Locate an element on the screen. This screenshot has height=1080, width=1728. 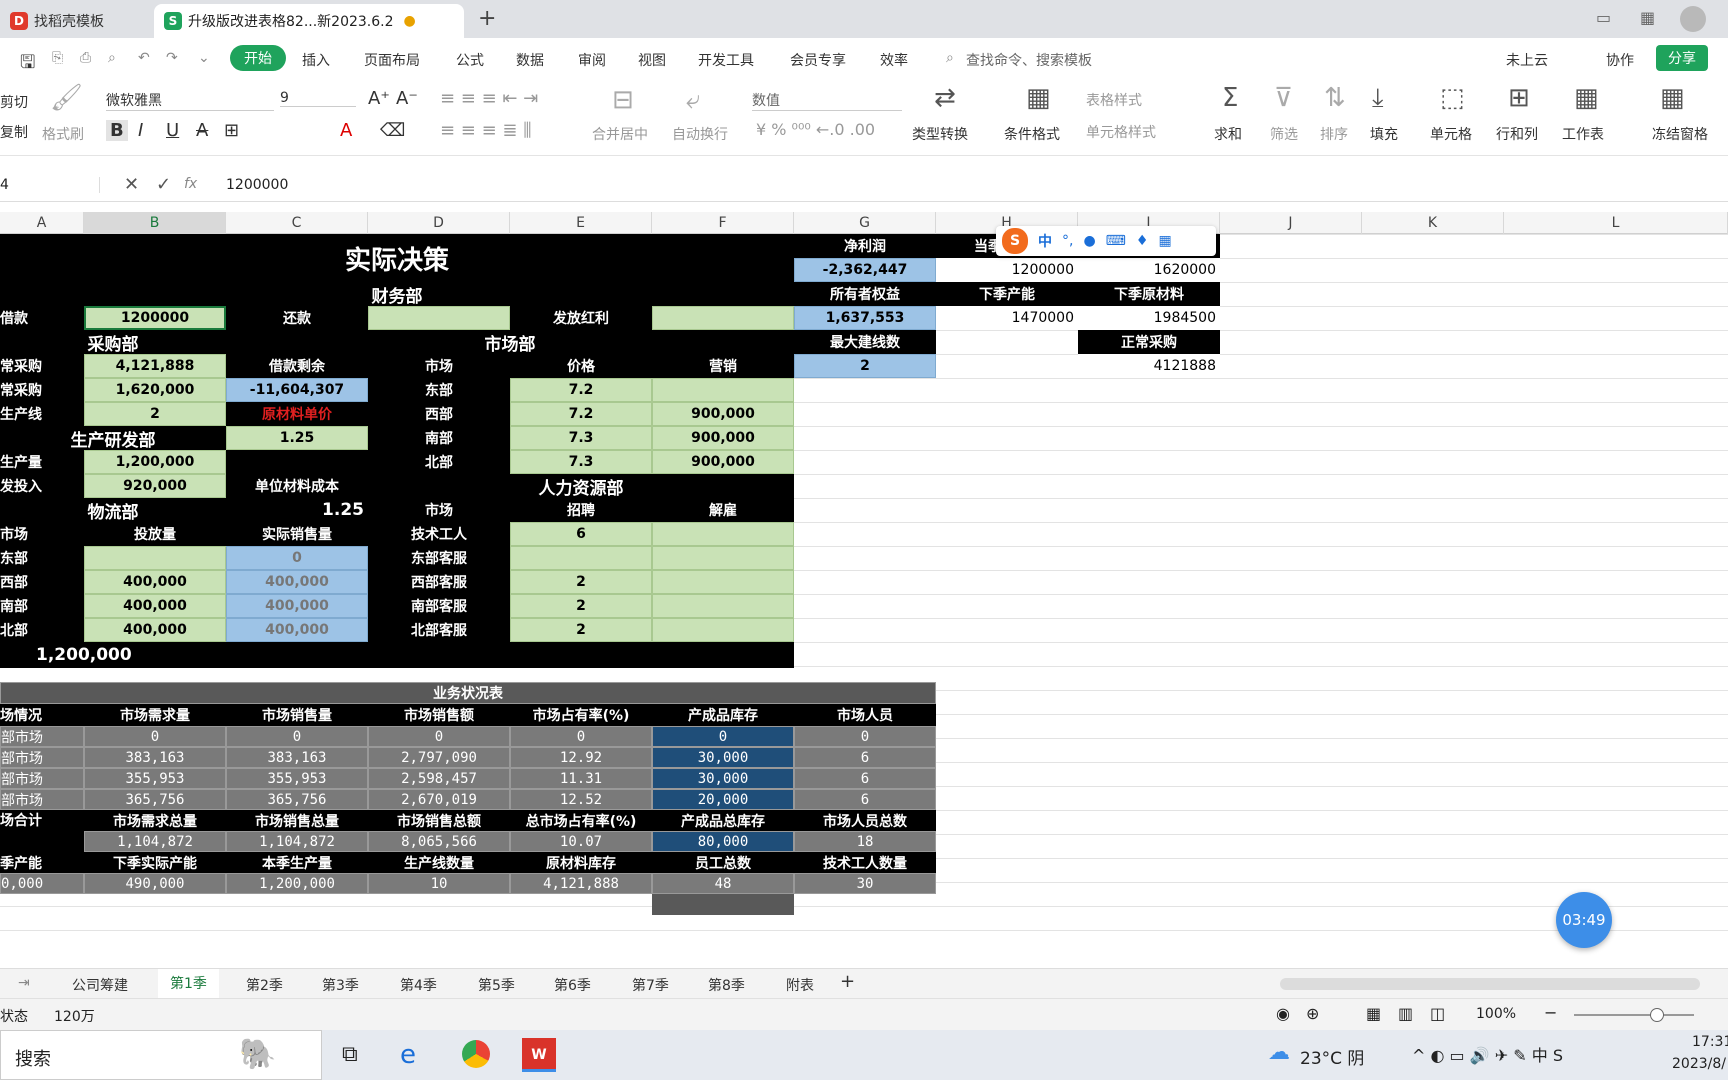
repay-label: 还款 is located at coordinates (297, 318).